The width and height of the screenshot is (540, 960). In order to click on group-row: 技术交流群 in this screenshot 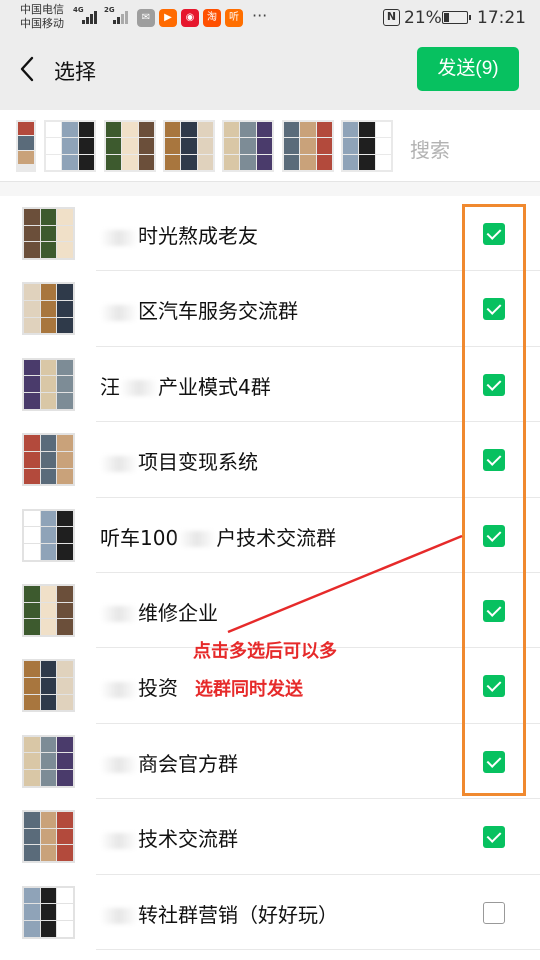, I will do `click(270, 837)`.